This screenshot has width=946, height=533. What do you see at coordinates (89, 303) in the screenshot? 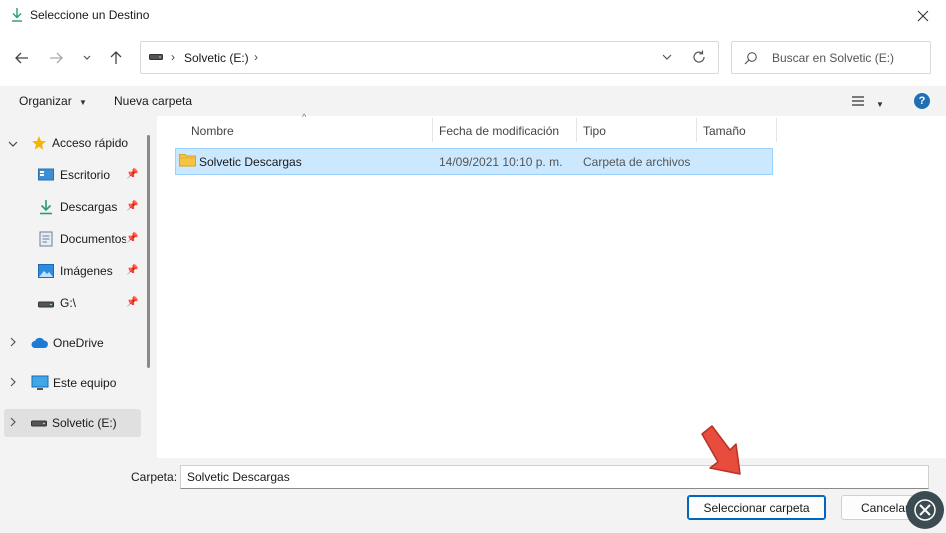
I see `nav-item-g-drive: G:\ 📌` at bounding box center [89, 303].